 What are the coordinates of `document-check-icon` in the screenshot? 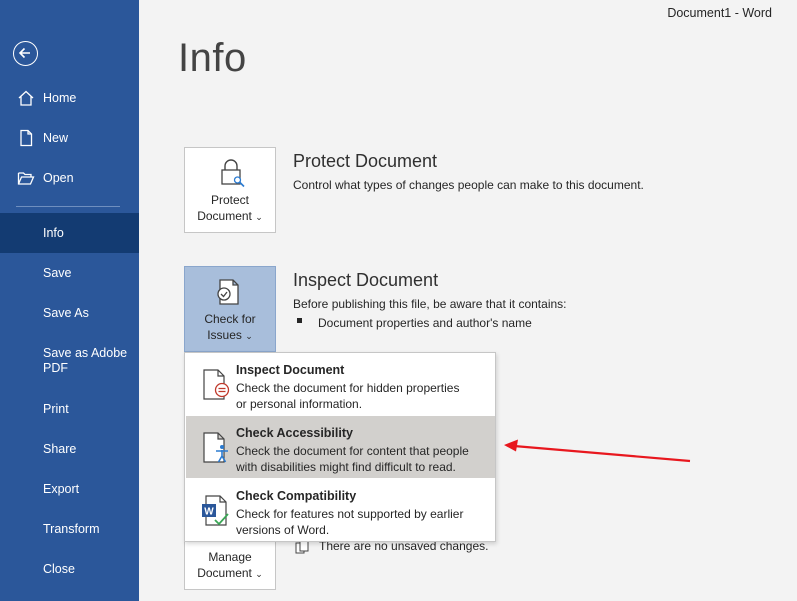 It's located at (228, 292).